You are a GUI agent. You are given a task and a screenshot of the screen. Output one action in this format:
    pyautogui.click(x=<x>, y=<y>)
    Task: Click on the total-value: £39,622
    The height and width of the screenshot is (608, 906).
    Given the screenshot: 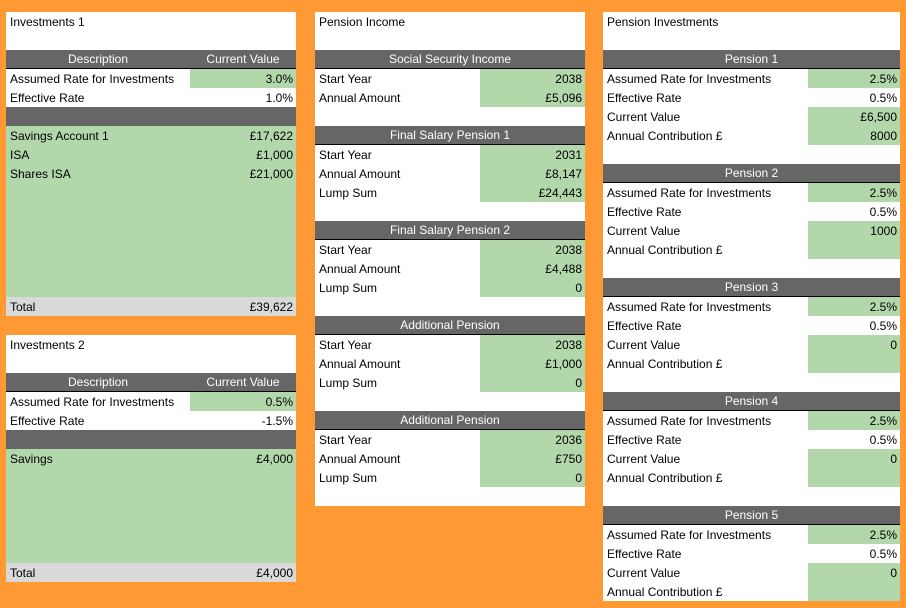 What is the action you would take?
    pyautogui.click(x=271, y=306)
    